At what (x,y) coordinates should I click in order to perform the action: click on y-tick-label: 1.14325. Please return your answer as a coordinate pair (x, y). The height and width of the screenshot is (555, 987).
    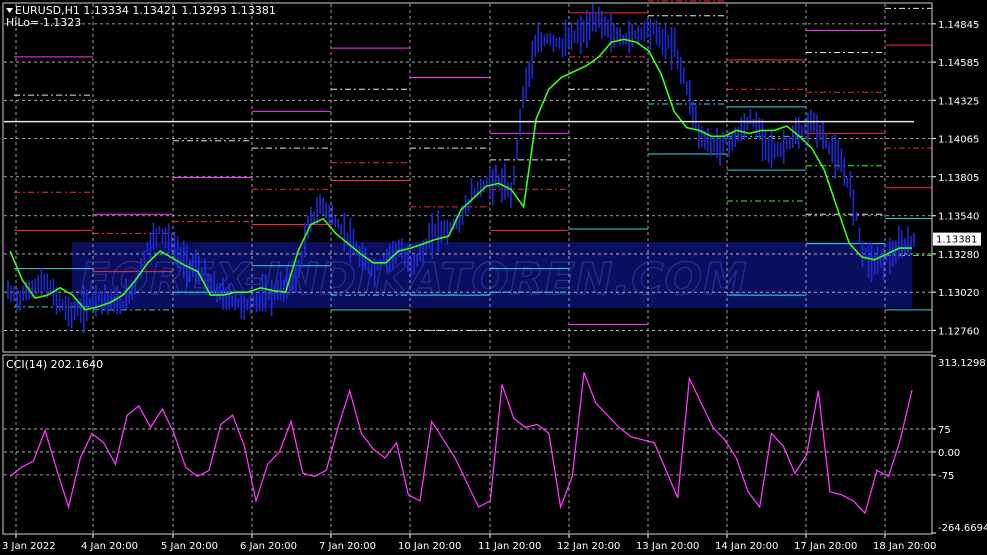
    Looking at the image, I should click on (958, 101).